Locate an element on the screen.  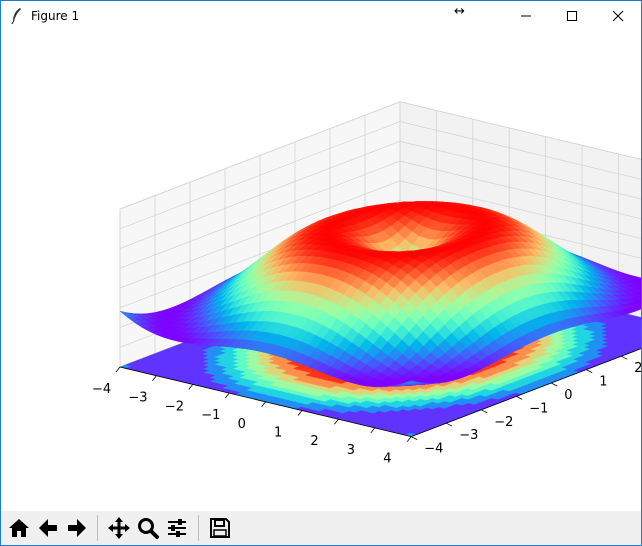
forward-button is located at coordinates (77, 528).